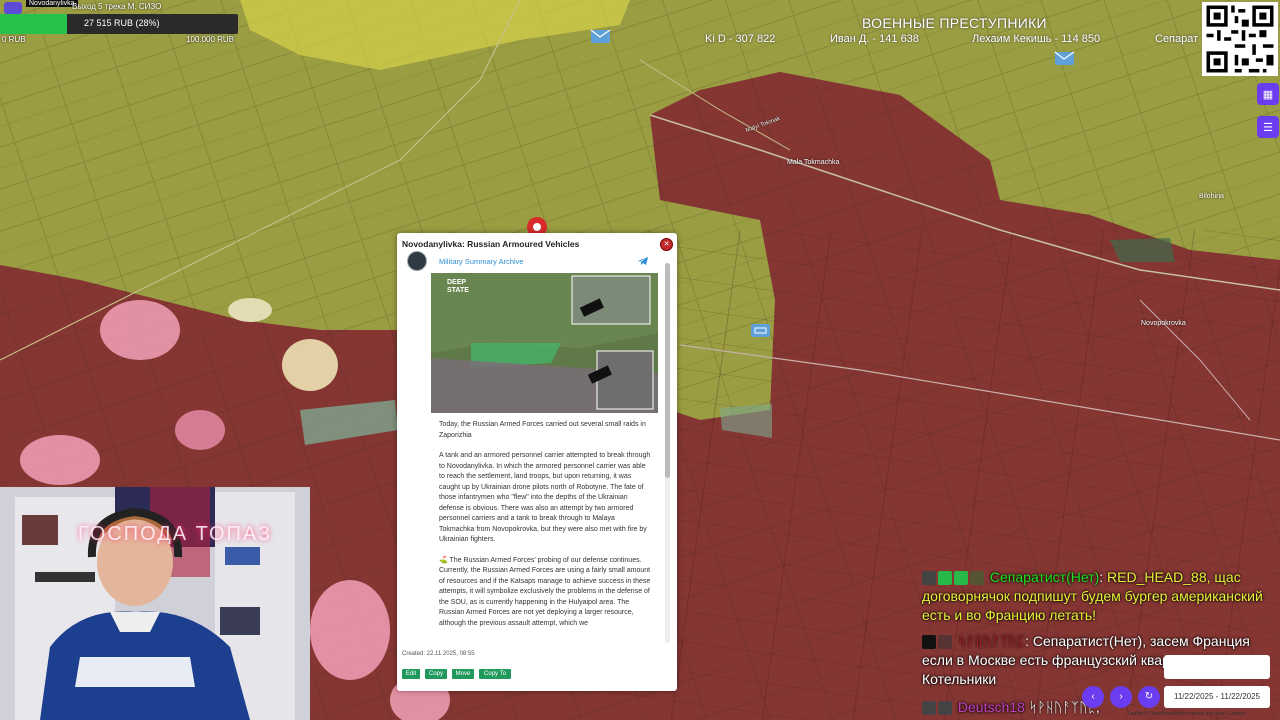 The height and width of the screenshot is (720, 1280). I want to click on close-button: ✕, so click(666, 244).